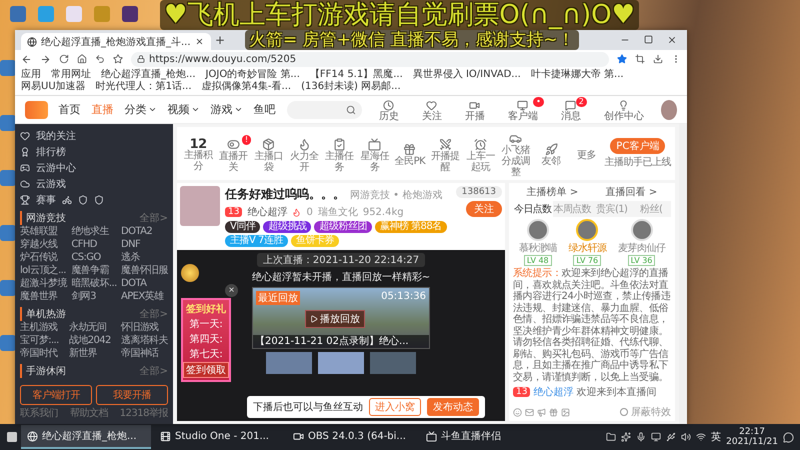  What do you see at coordinates (541, 412) in the screenshot?
I see `megaphone-icon` at bounding box center [541, 412].